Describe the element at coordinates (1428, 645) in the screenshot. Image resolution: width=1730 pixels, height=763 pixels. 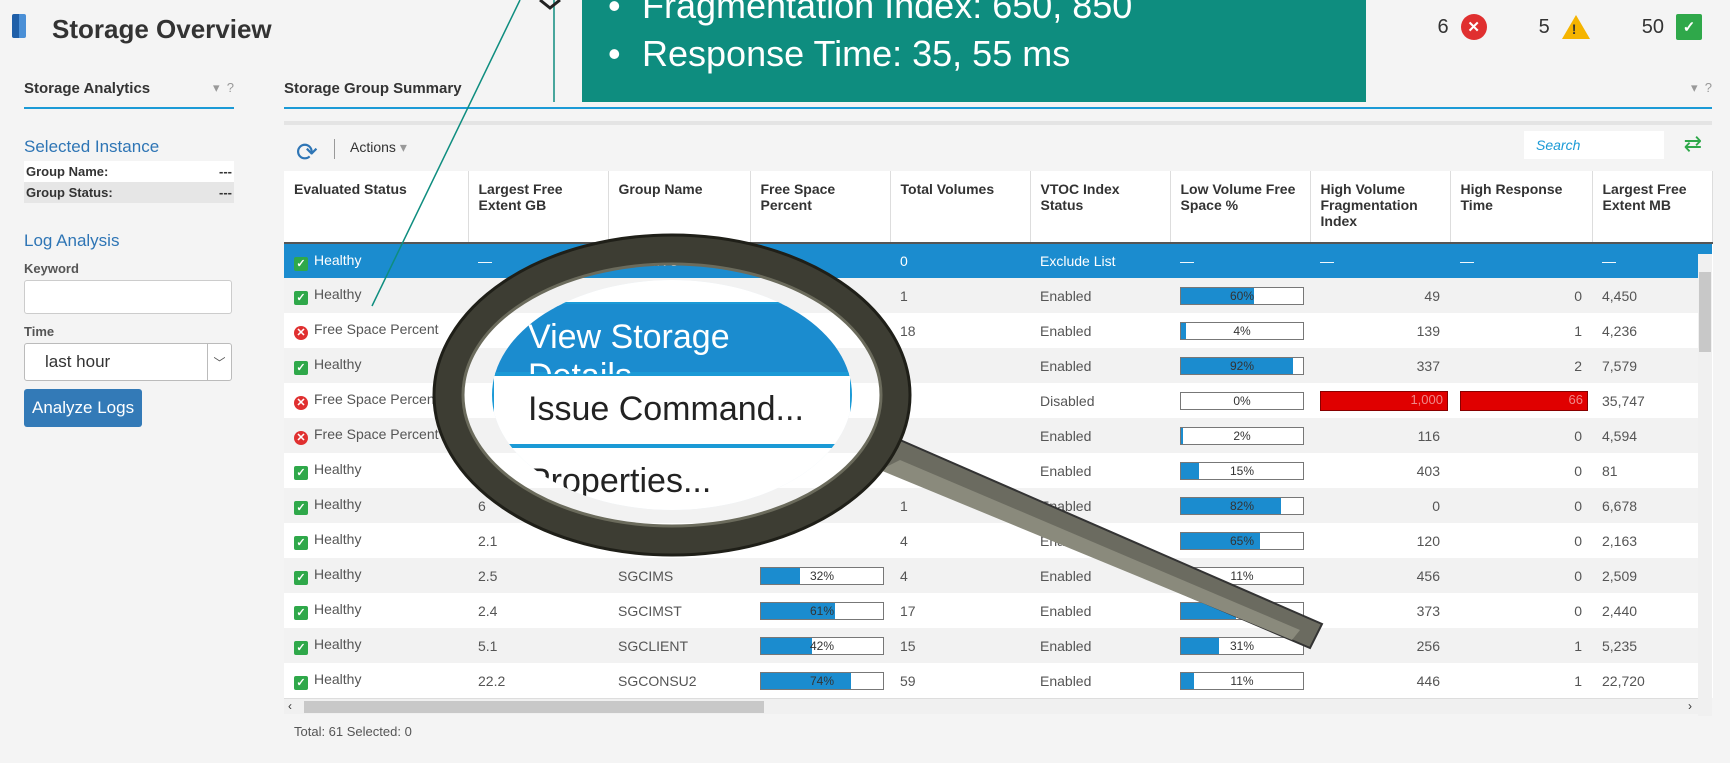
I see `fragmentation-cell: 256` at that location.